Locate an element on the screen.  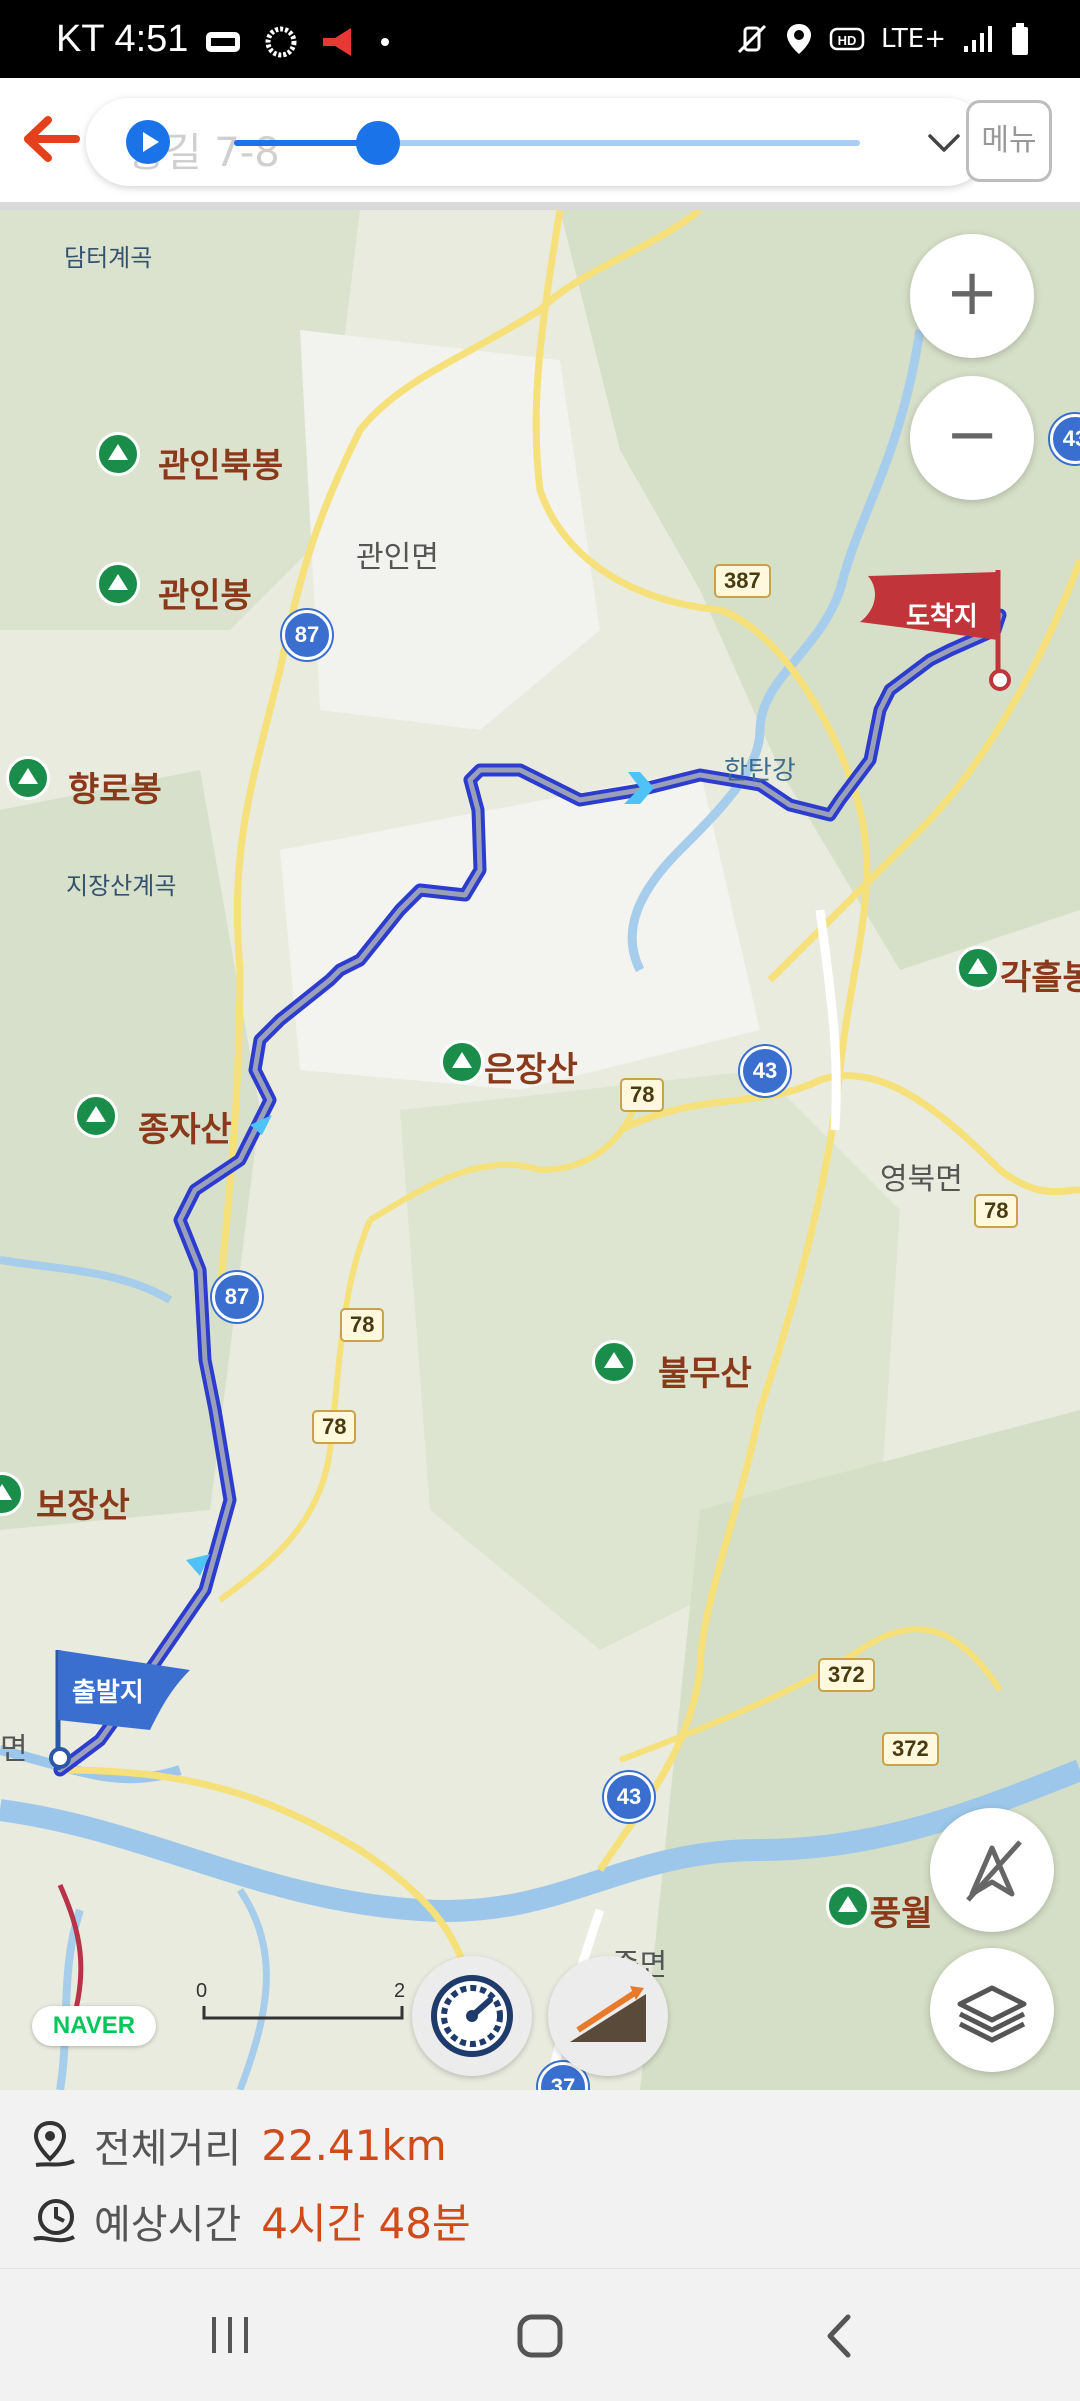
slope-icon is located at coordinates (608, 2014).